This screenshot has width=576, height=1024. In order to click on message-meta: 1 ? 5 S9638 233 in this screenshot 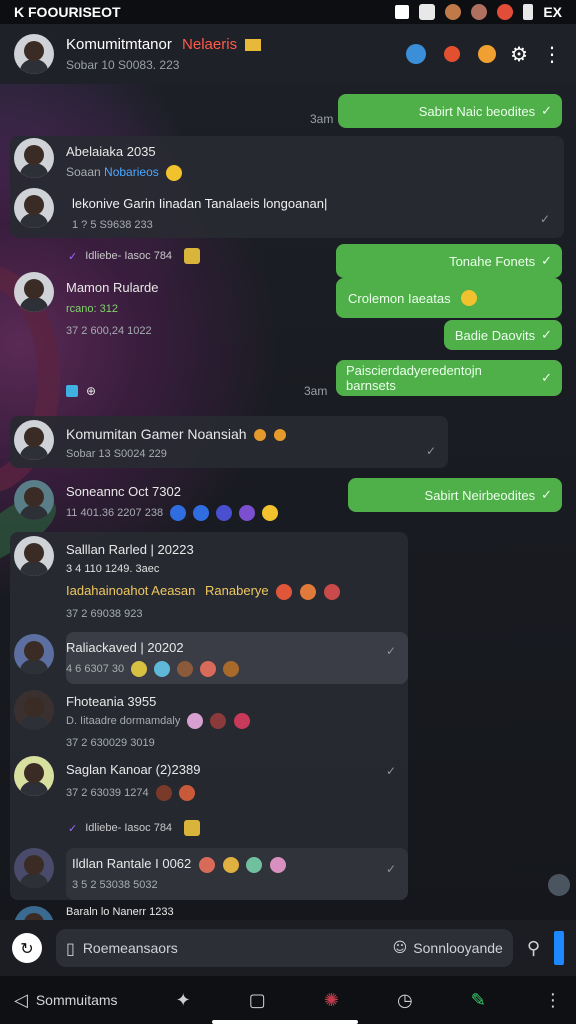, I will do `click(112, 225)`.